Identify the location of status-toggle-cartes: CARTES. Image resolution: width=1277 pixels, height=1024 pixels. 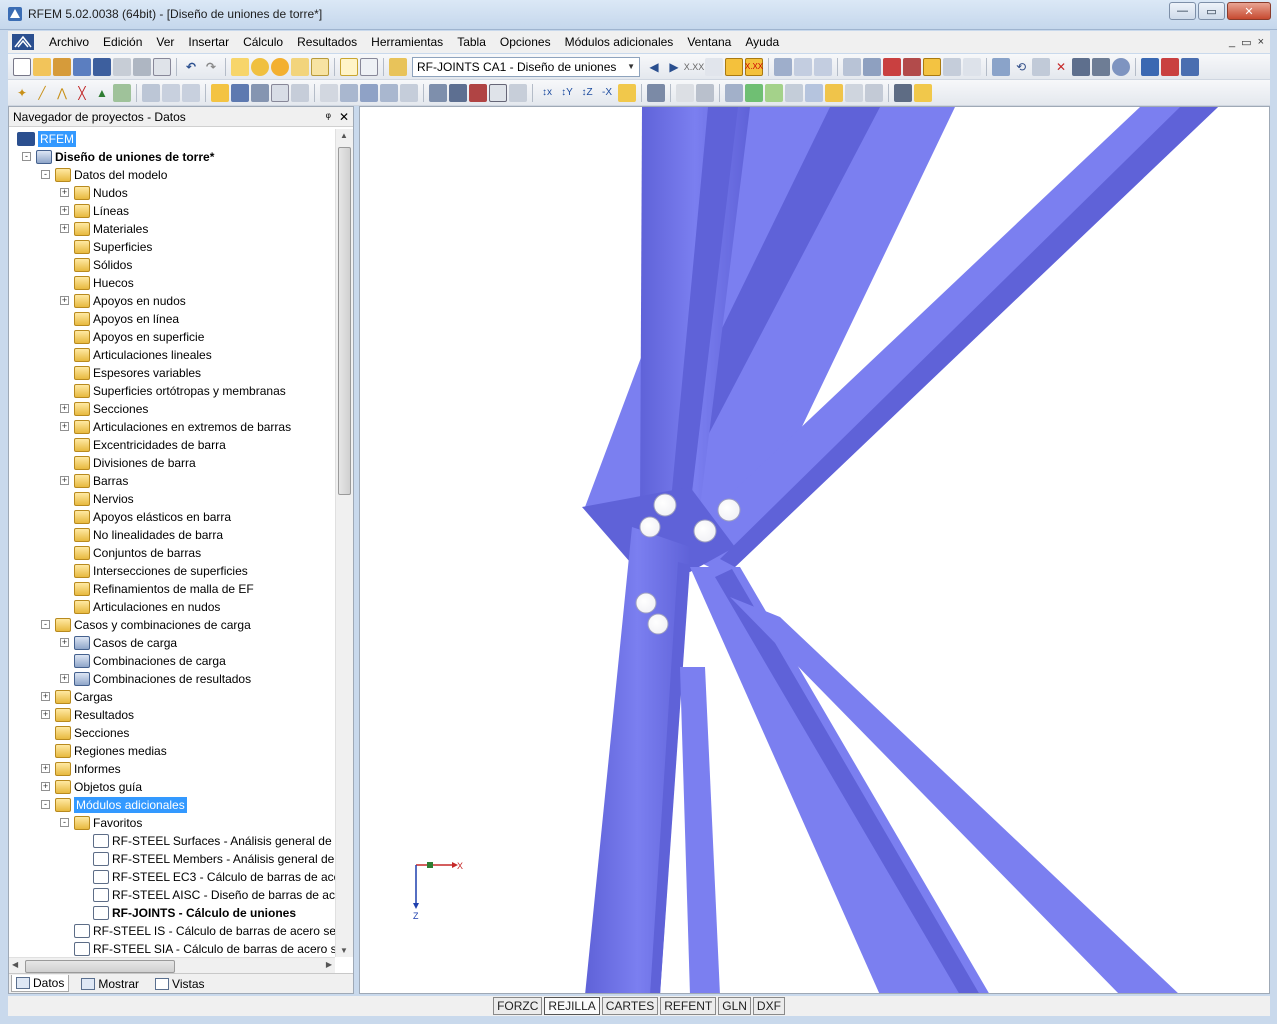
(630, 1006).